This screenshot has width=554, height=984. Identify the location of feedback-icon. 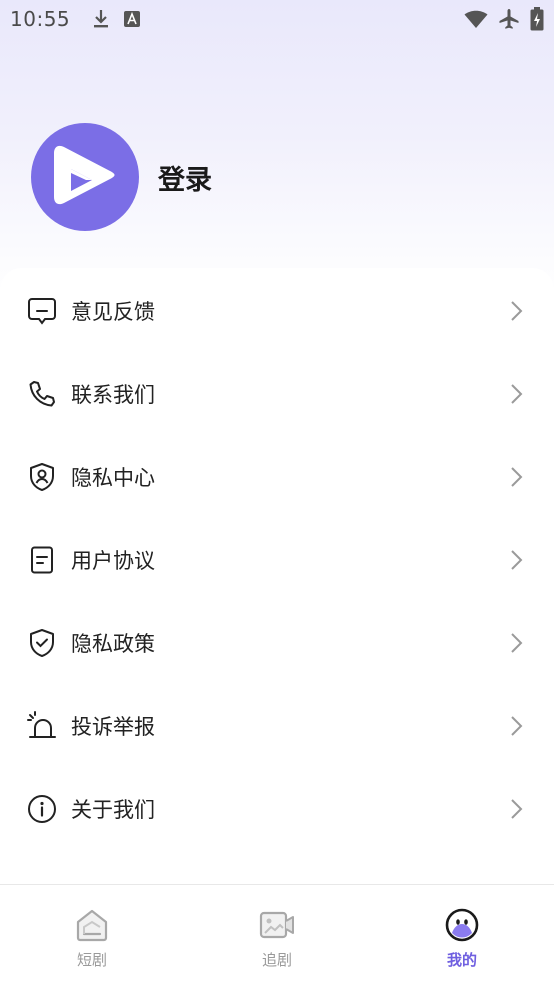
(42, 311).